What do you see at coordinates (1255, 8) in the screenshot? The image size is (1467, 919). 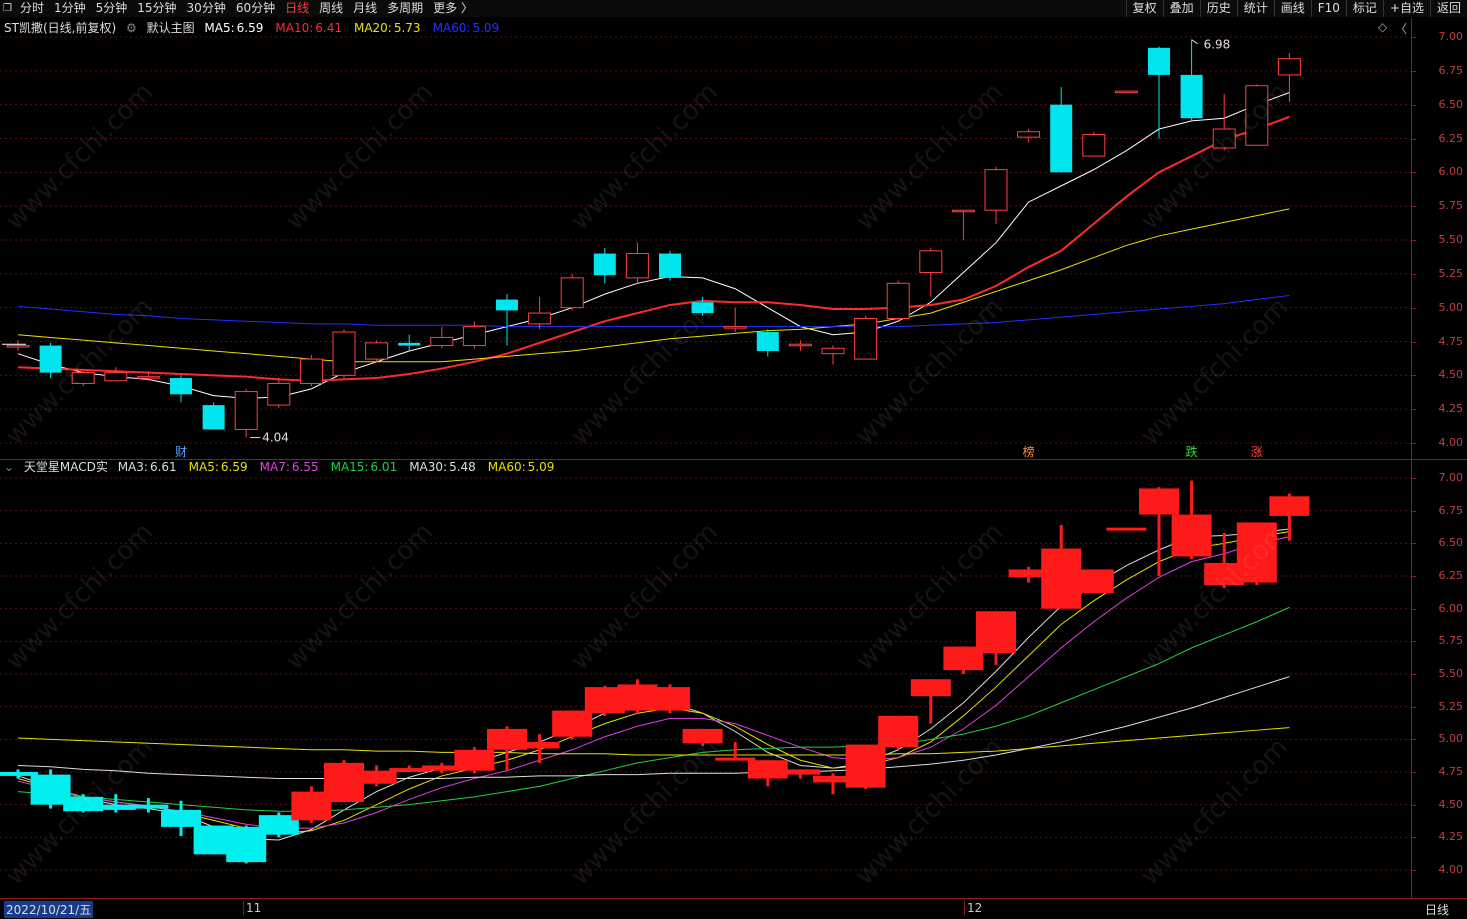 I see `stats-button: 统计` at bounding box center [1255, 8].